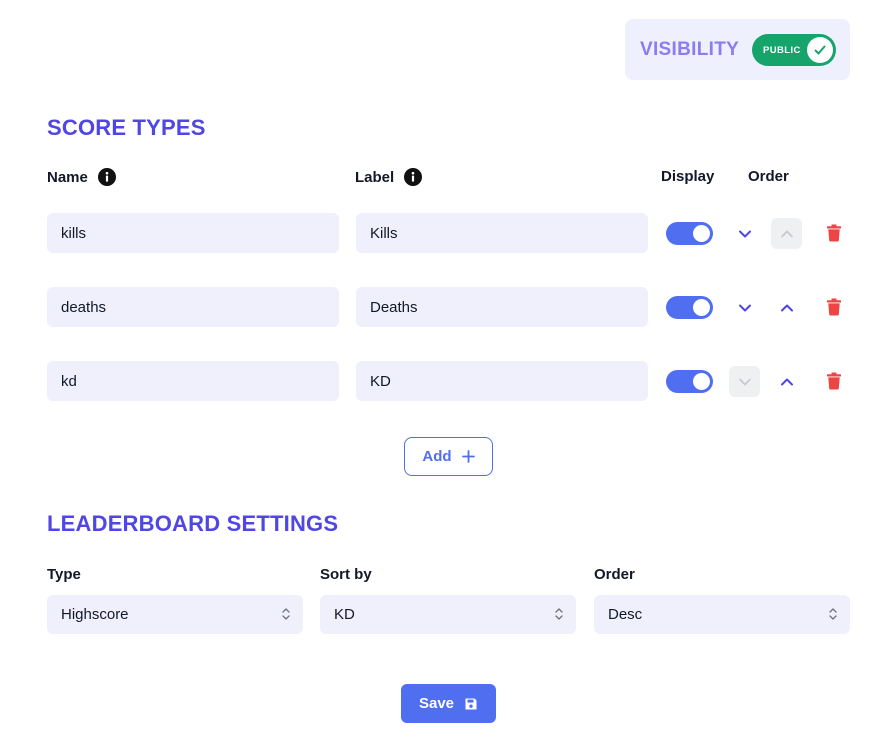 This screenshot has height=754, width=878. I want to click on visibility-state: PUBLIC, so click(782, 50).